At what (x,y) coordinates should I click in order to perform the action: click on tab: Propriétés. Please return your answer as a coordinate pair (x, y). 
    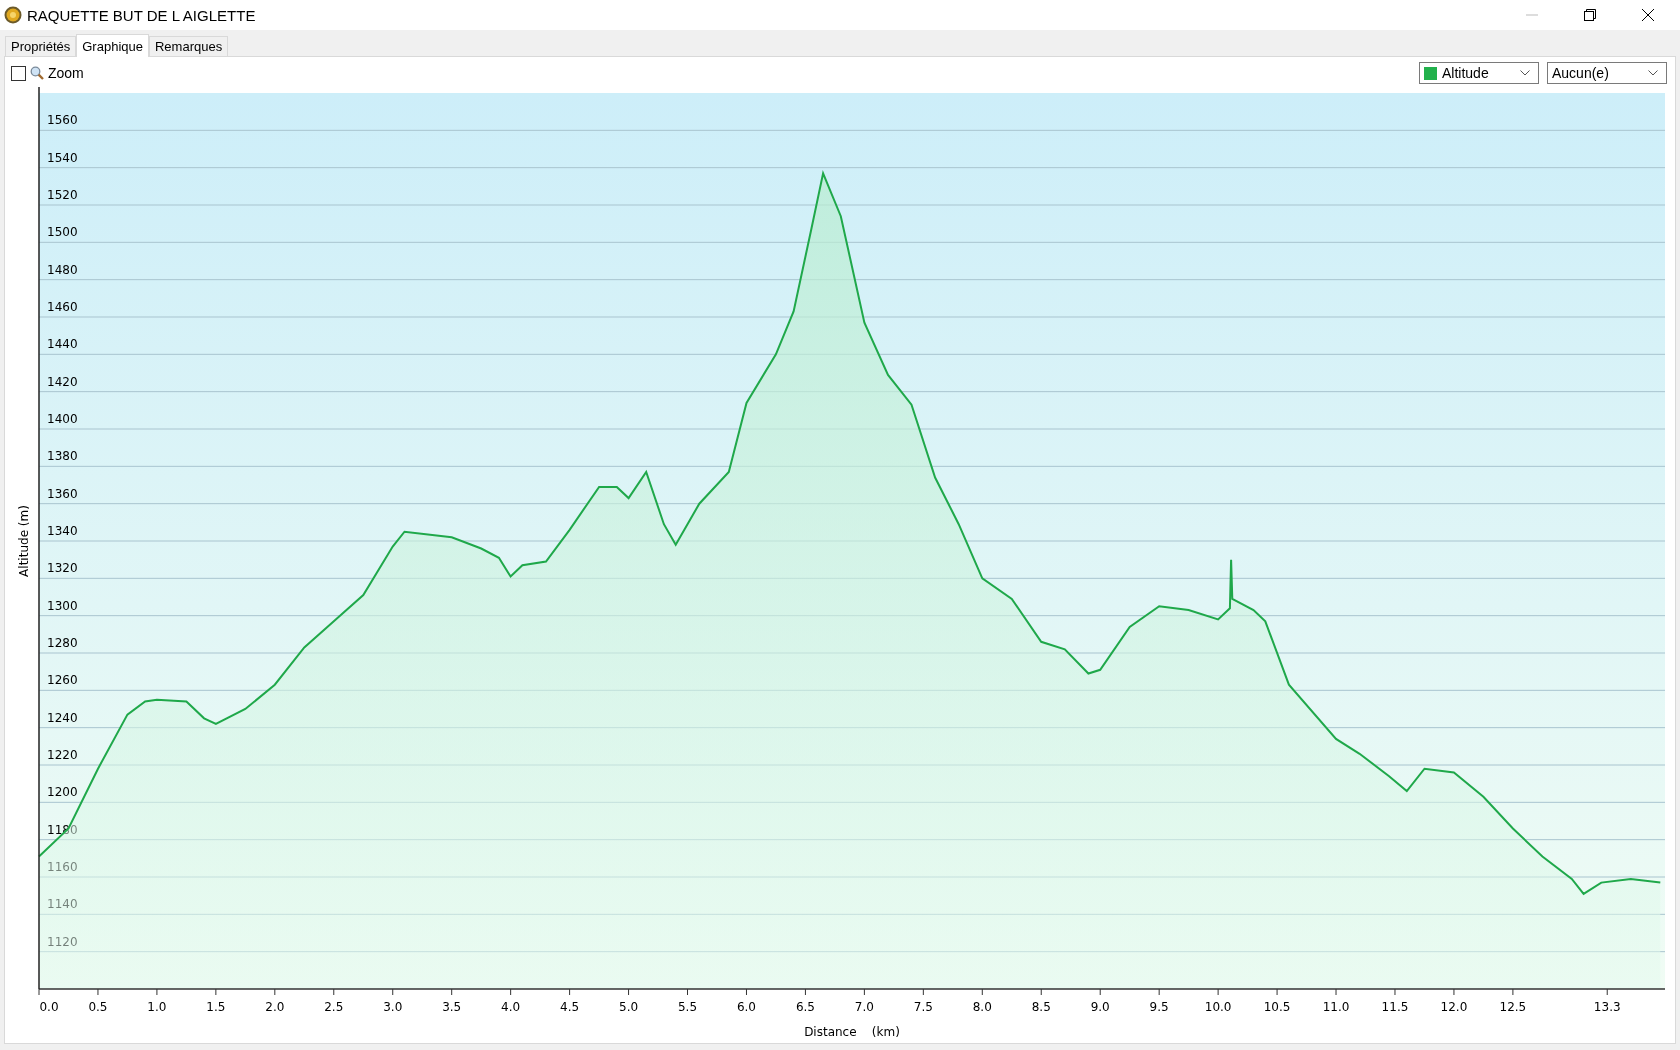
    Looking at the image, I should click on (41, 46).